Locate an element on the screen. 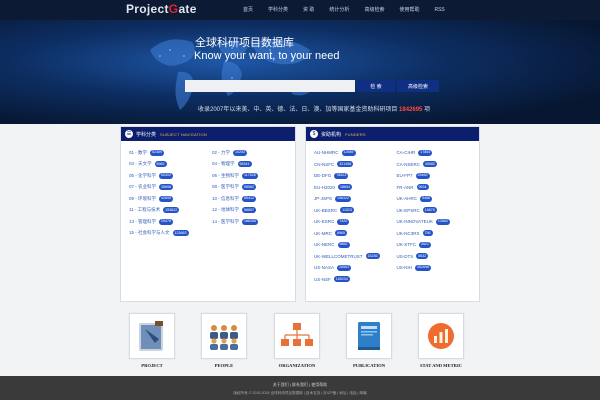 This screenshot has width=600, height=400. advanced-search-button: 高级检索 is located at coordinates (418, 86).